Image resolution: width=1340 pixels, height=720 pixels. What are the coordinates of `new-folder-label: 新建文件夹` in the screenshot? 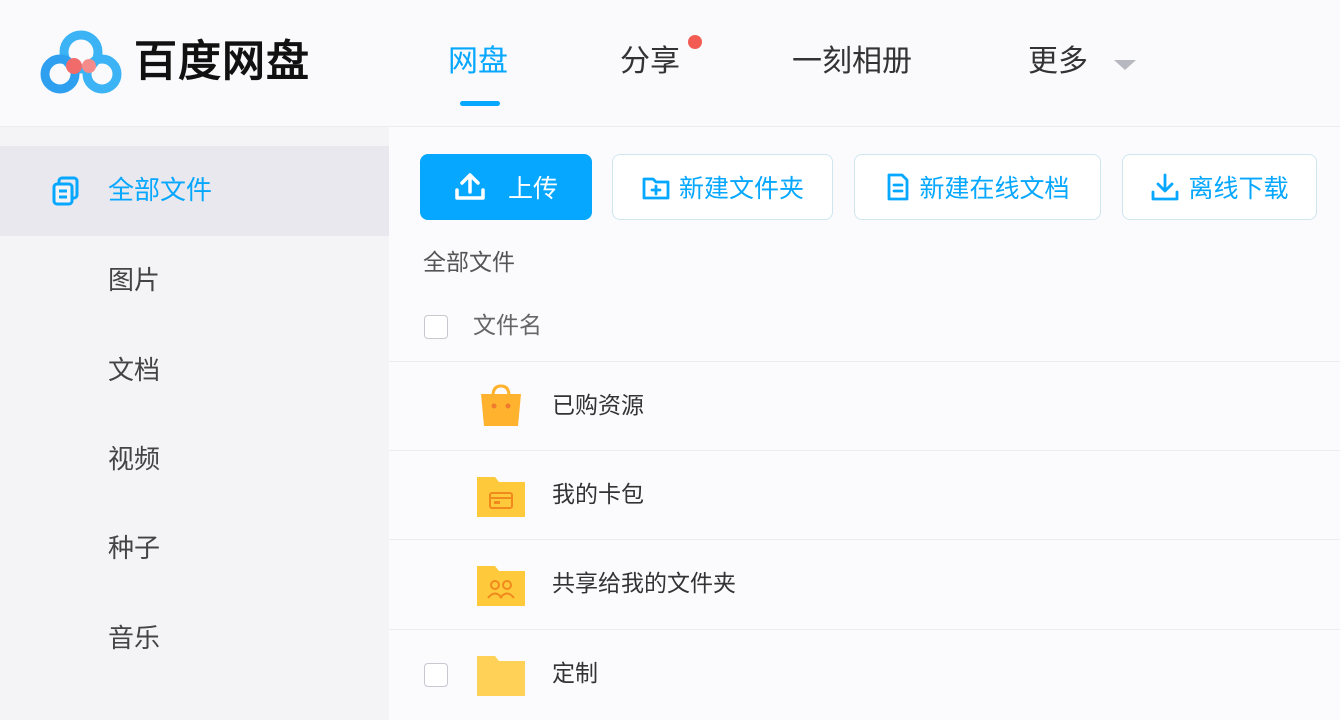 It's located at (741, 188).